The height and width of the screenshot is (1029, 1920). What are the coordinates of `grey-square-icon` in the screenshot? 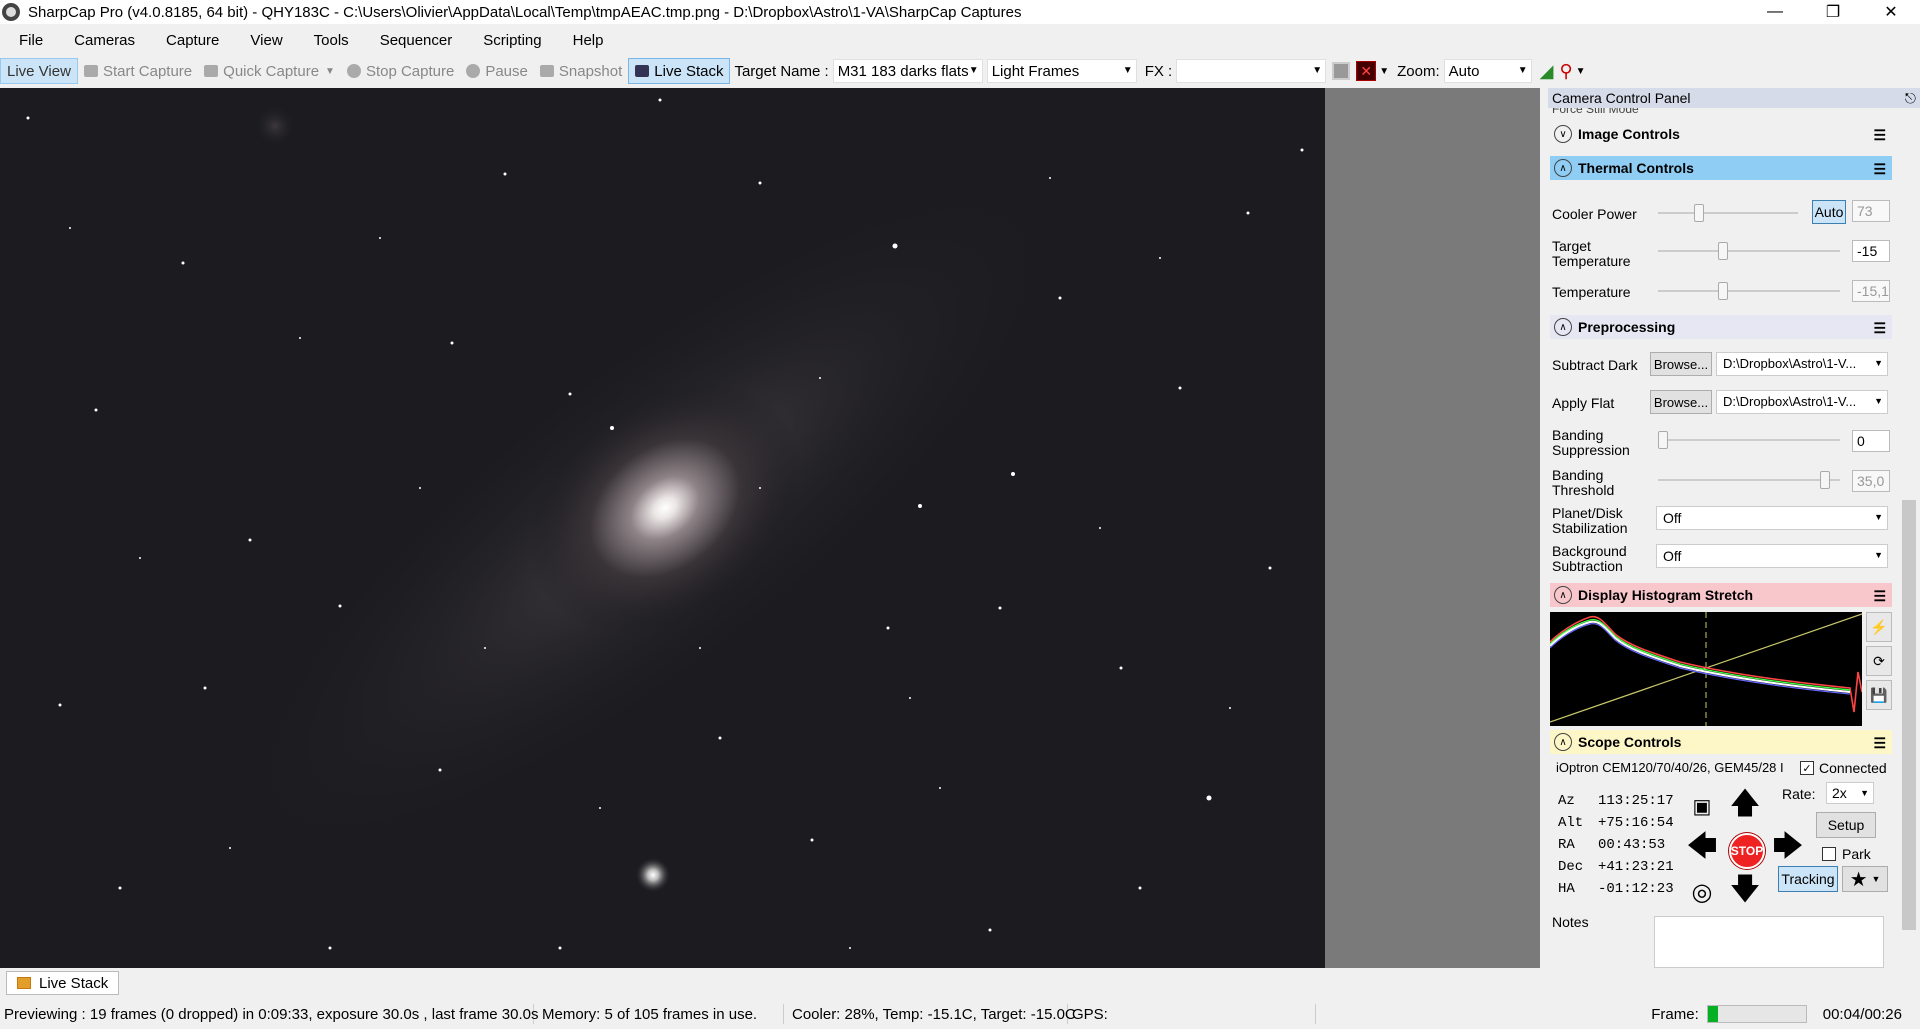 It's located at (1341, 71).